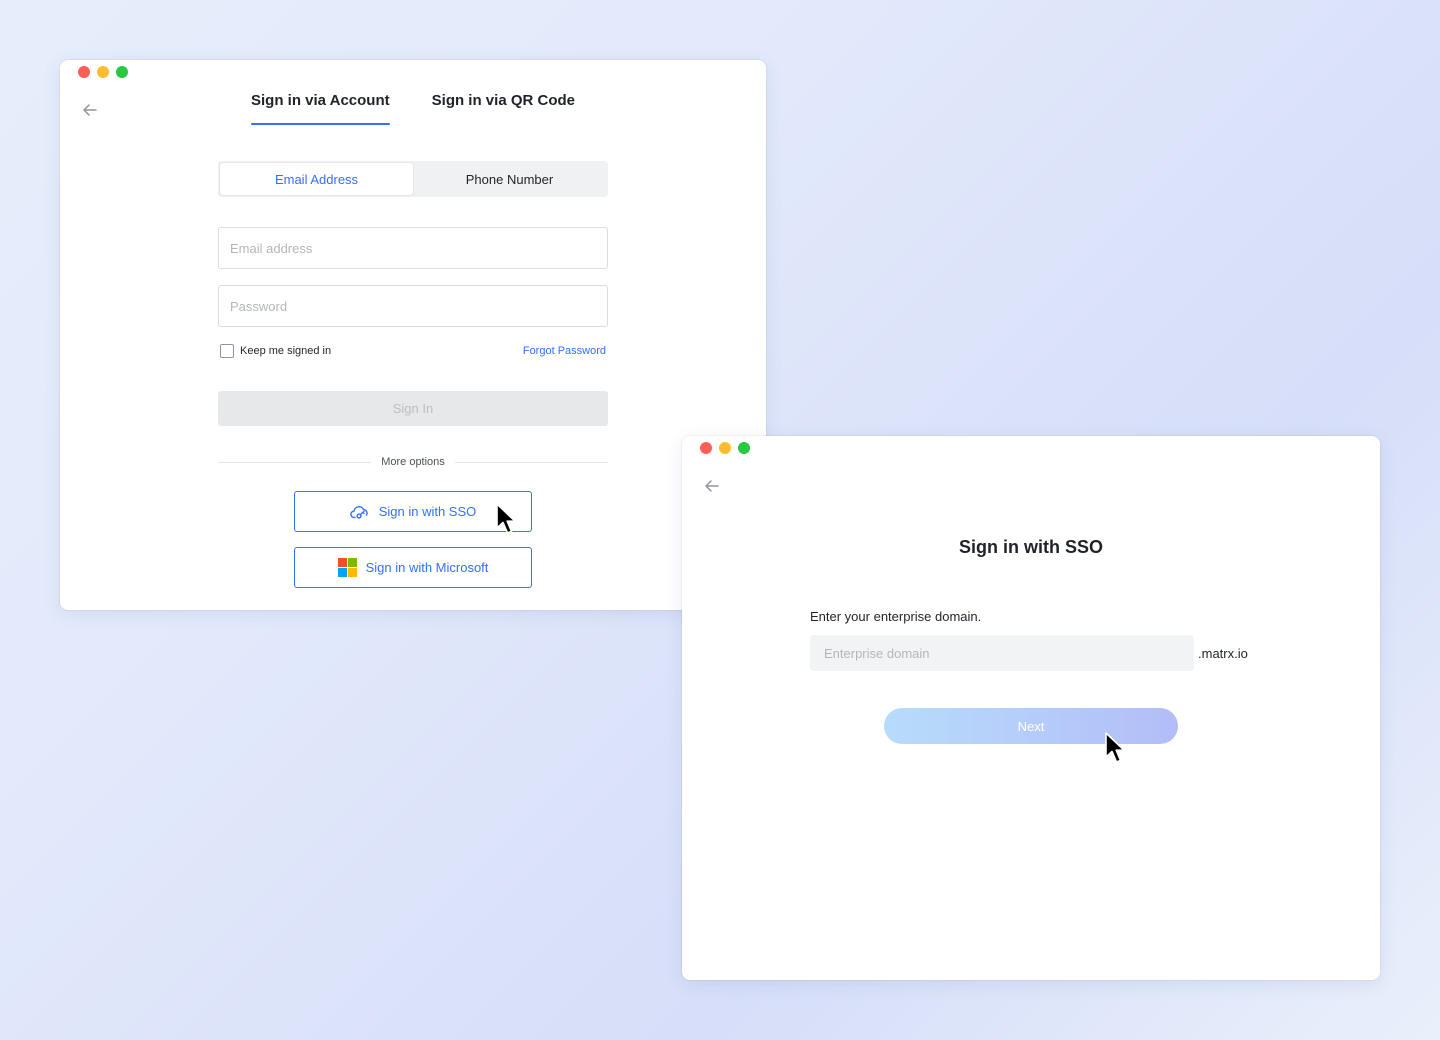 This screenshot has height=1040, width=1440. What do you see at coordinates (896, 616) in the screenshot?
I see `instruction-text: Enter your enterprise domain.` at bounding box center [896, 616].